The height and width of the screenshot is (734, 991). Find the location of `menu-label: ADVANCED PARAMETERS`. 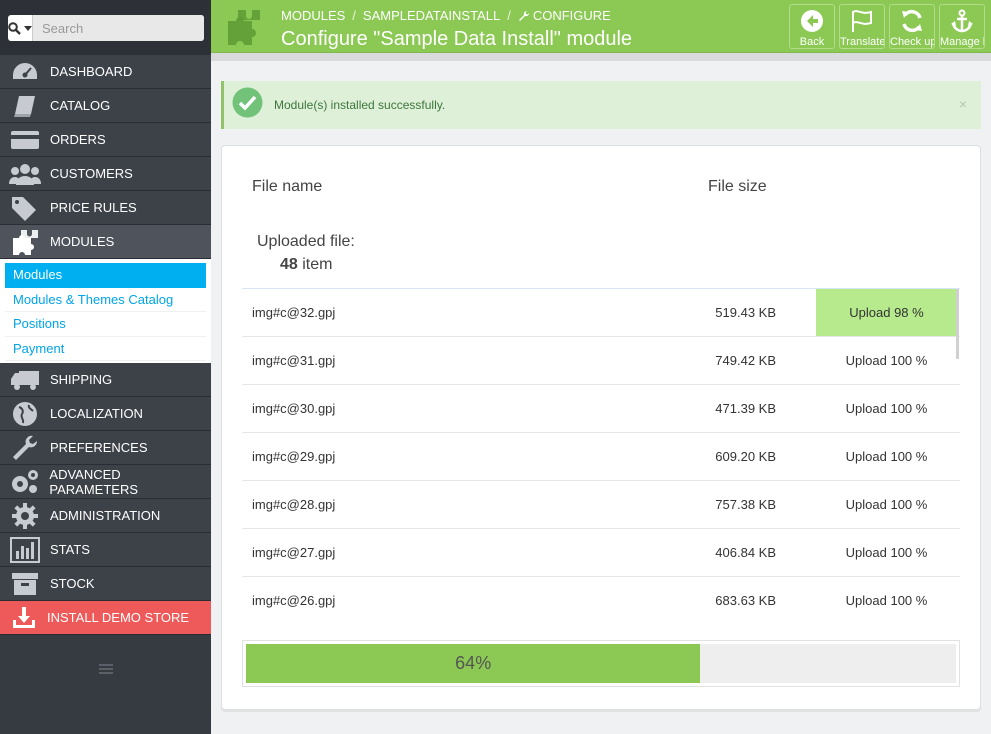

menu-label: ADVANCED PARAMETERS is located at coordinates (94, 481).